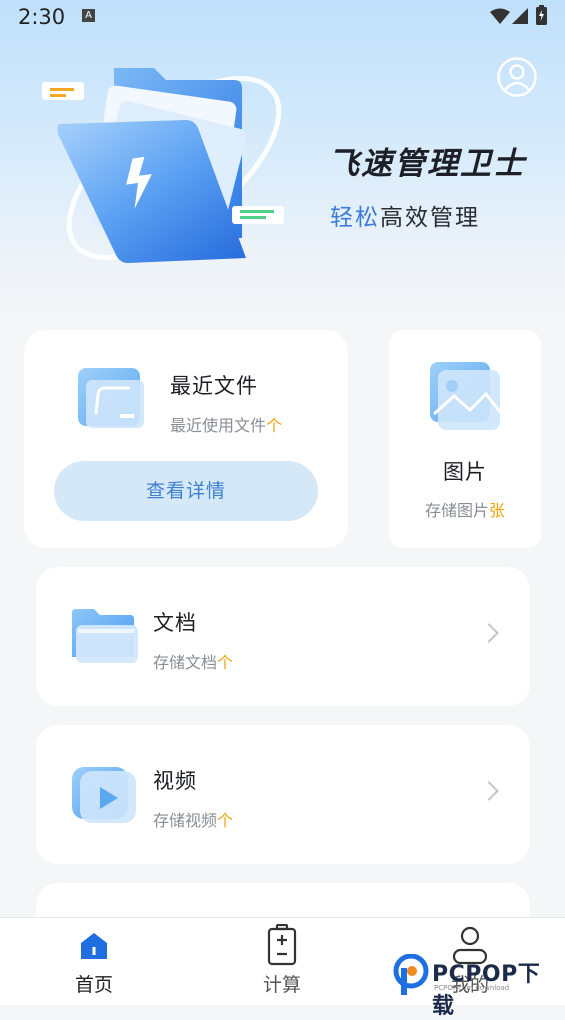 Image resolution: width=565 pixels, height=1020 pixels. What do you see at coordinates (94, 946) in the screenshot?
I see `home-icon` at bounding box center [94, 946].